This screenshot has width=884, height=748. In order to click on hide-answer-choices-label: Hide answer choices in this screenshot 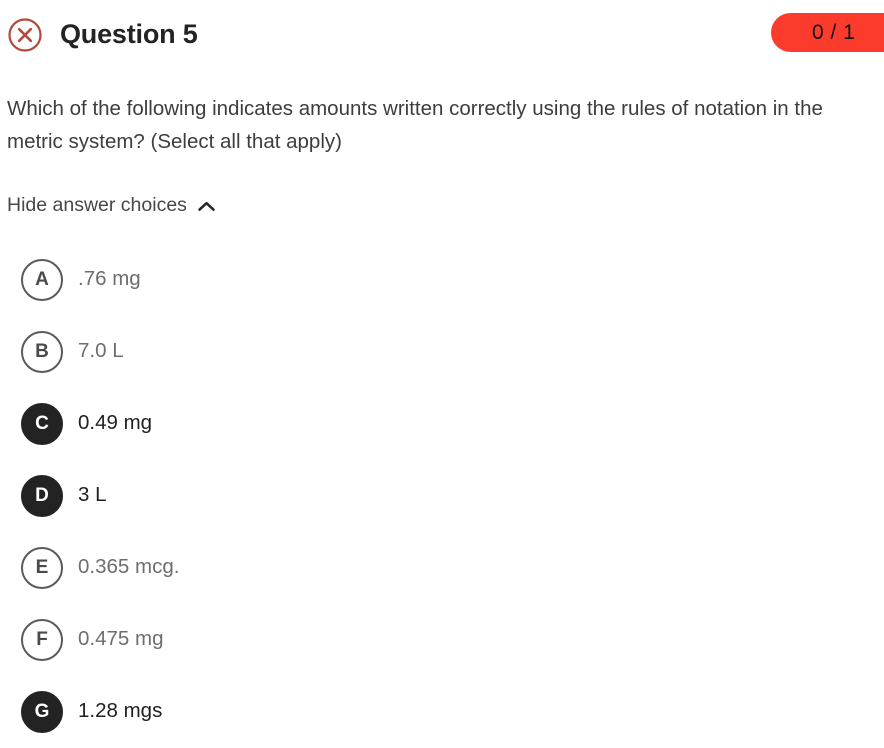, I will do `click(97, 205)`.